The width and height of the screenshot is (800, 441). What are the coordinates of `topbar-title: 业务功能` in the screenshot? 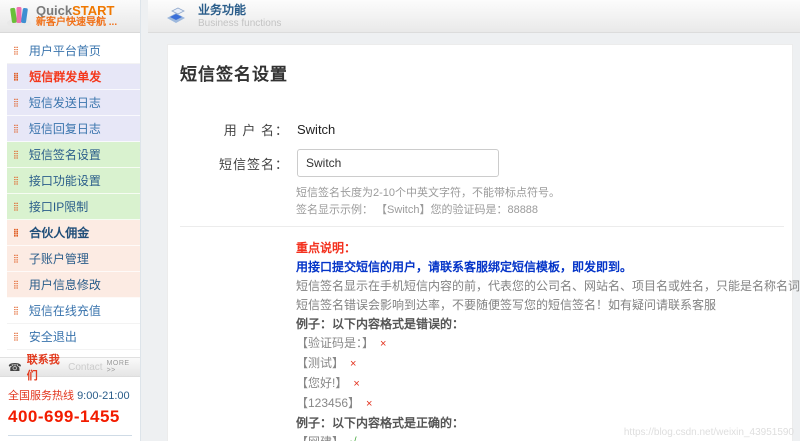 It's located at (222, 10).